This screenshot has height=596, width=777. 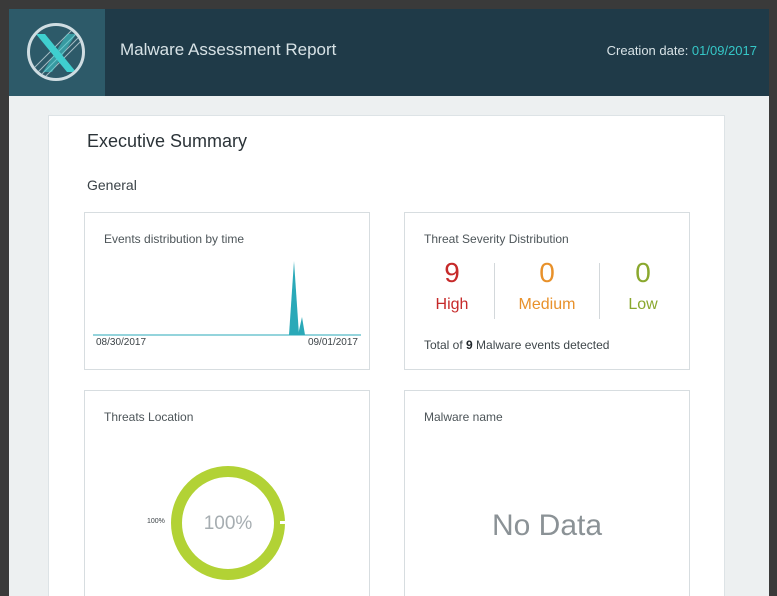 What do you see at coordinates (643, 272) in the screenshot?
I see `severity-low-count: 0` at bounding box center [643, 272].